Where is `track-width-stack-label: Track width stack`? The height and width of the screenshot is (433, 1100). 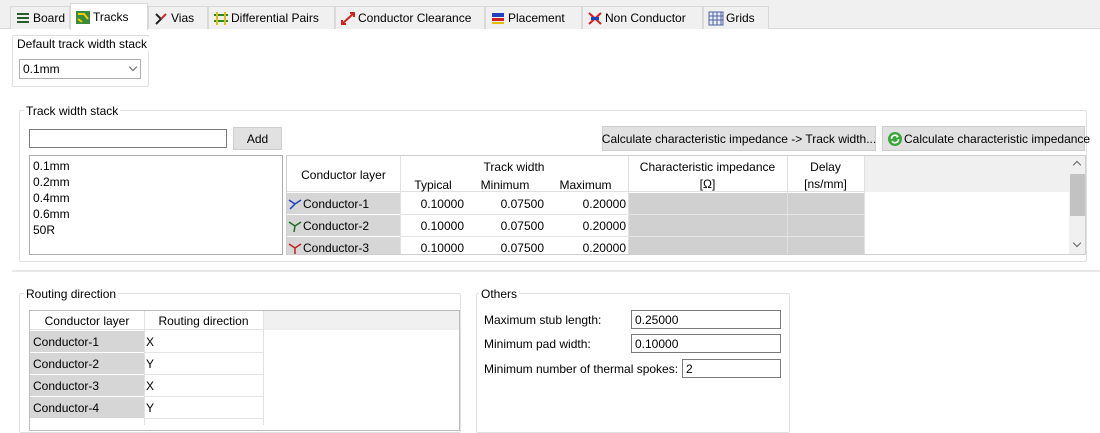
track-width-stack-label: Track width stack is located at coordinates (72, 111).